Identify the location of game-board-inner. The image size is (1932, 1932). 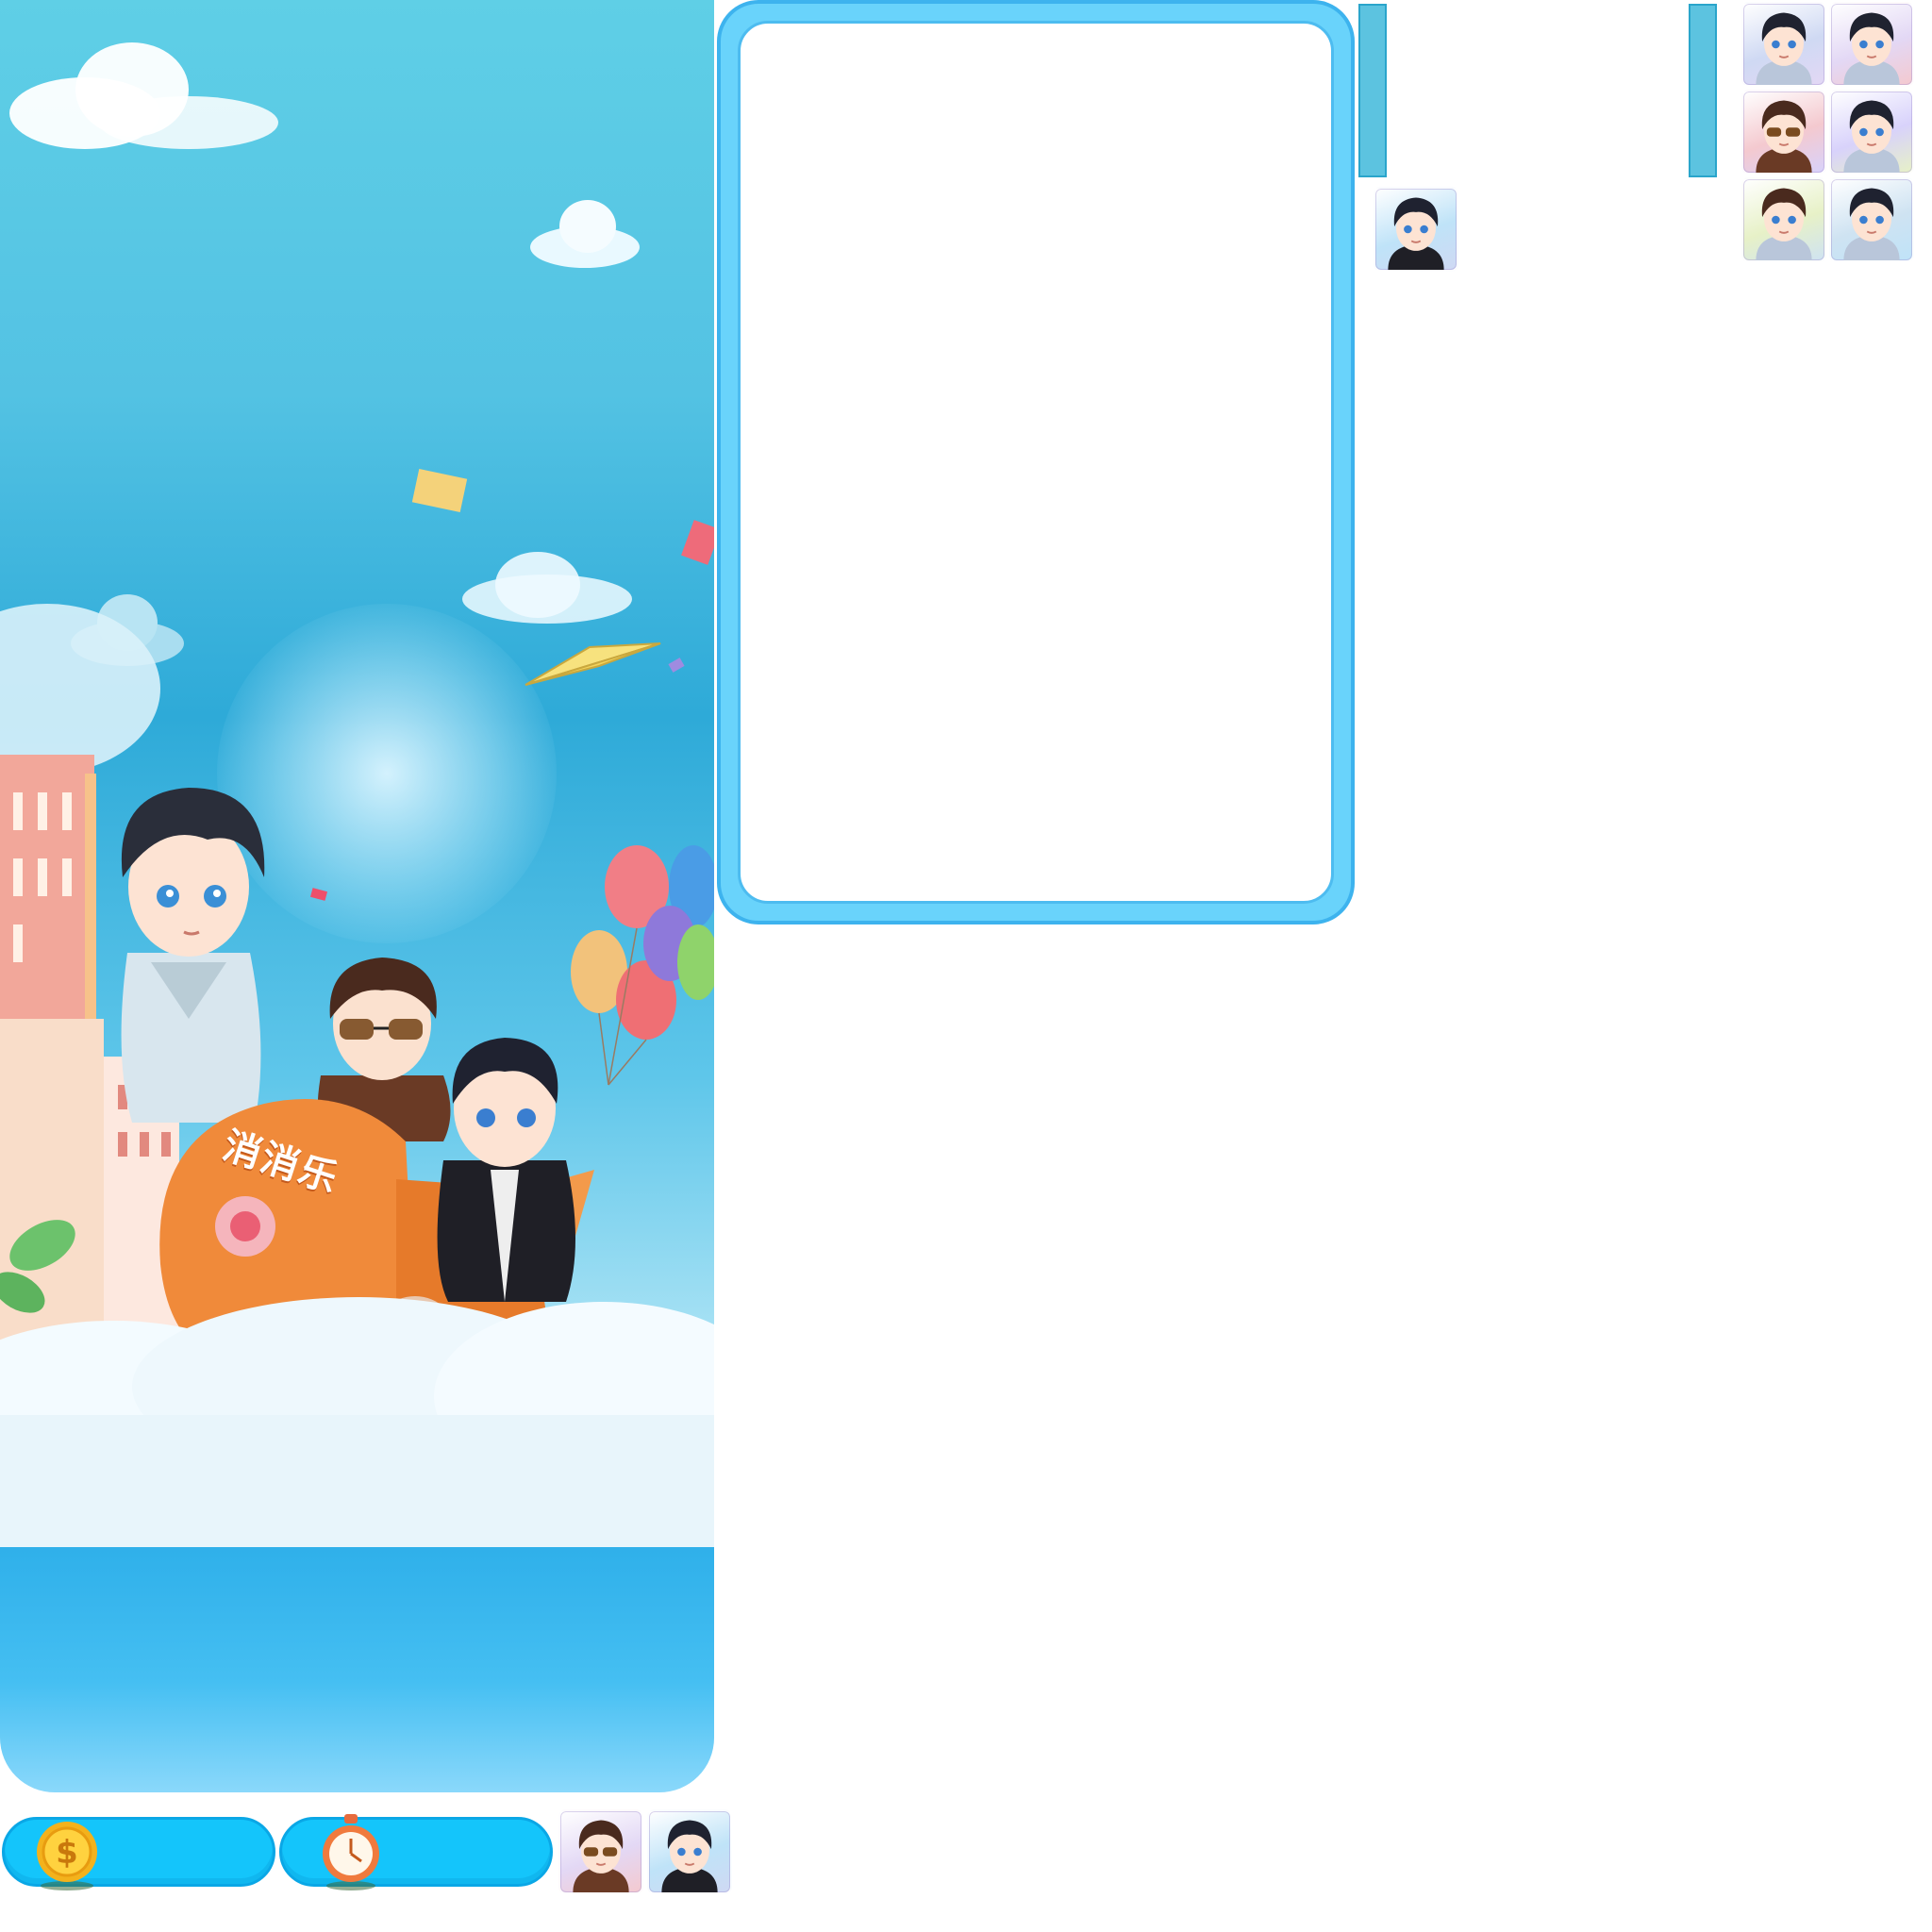
(1036, 462).